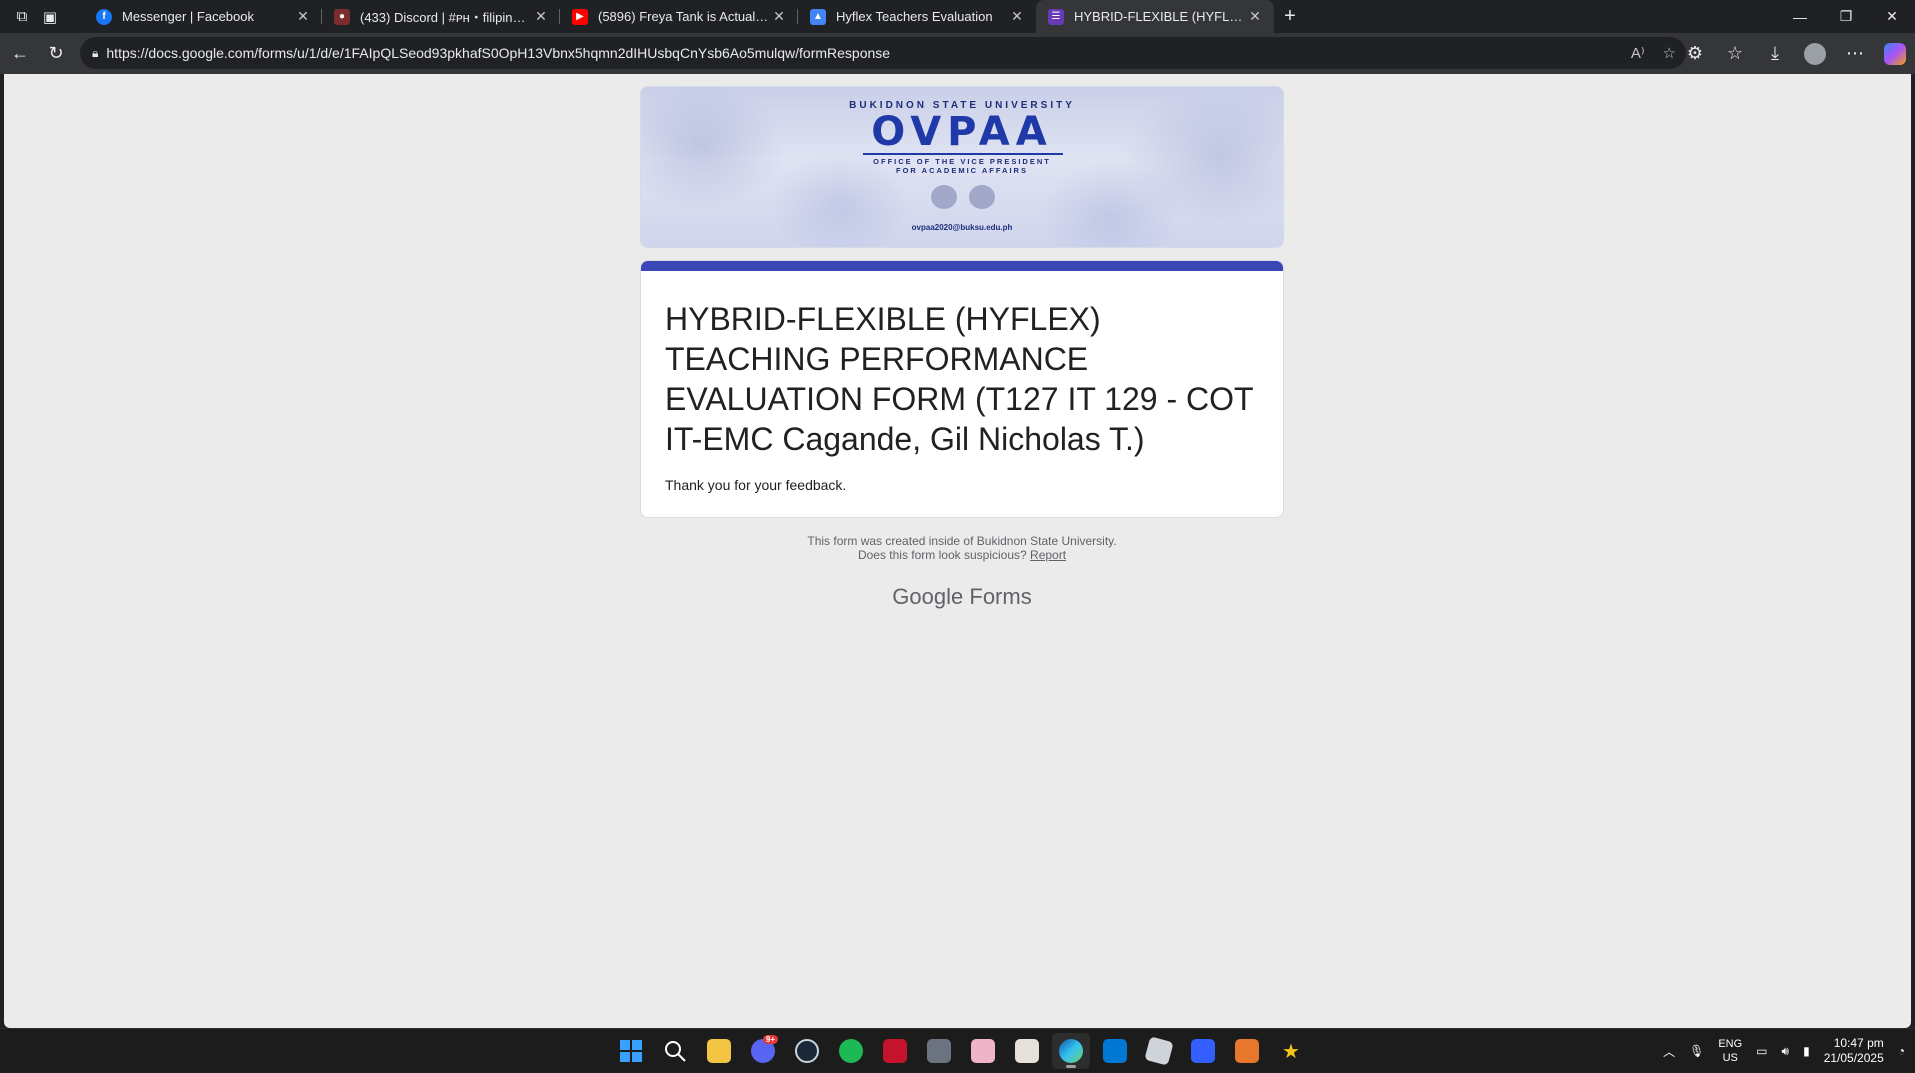  I want to click on google-forms-logo: Google Forms, so click(962, 597).